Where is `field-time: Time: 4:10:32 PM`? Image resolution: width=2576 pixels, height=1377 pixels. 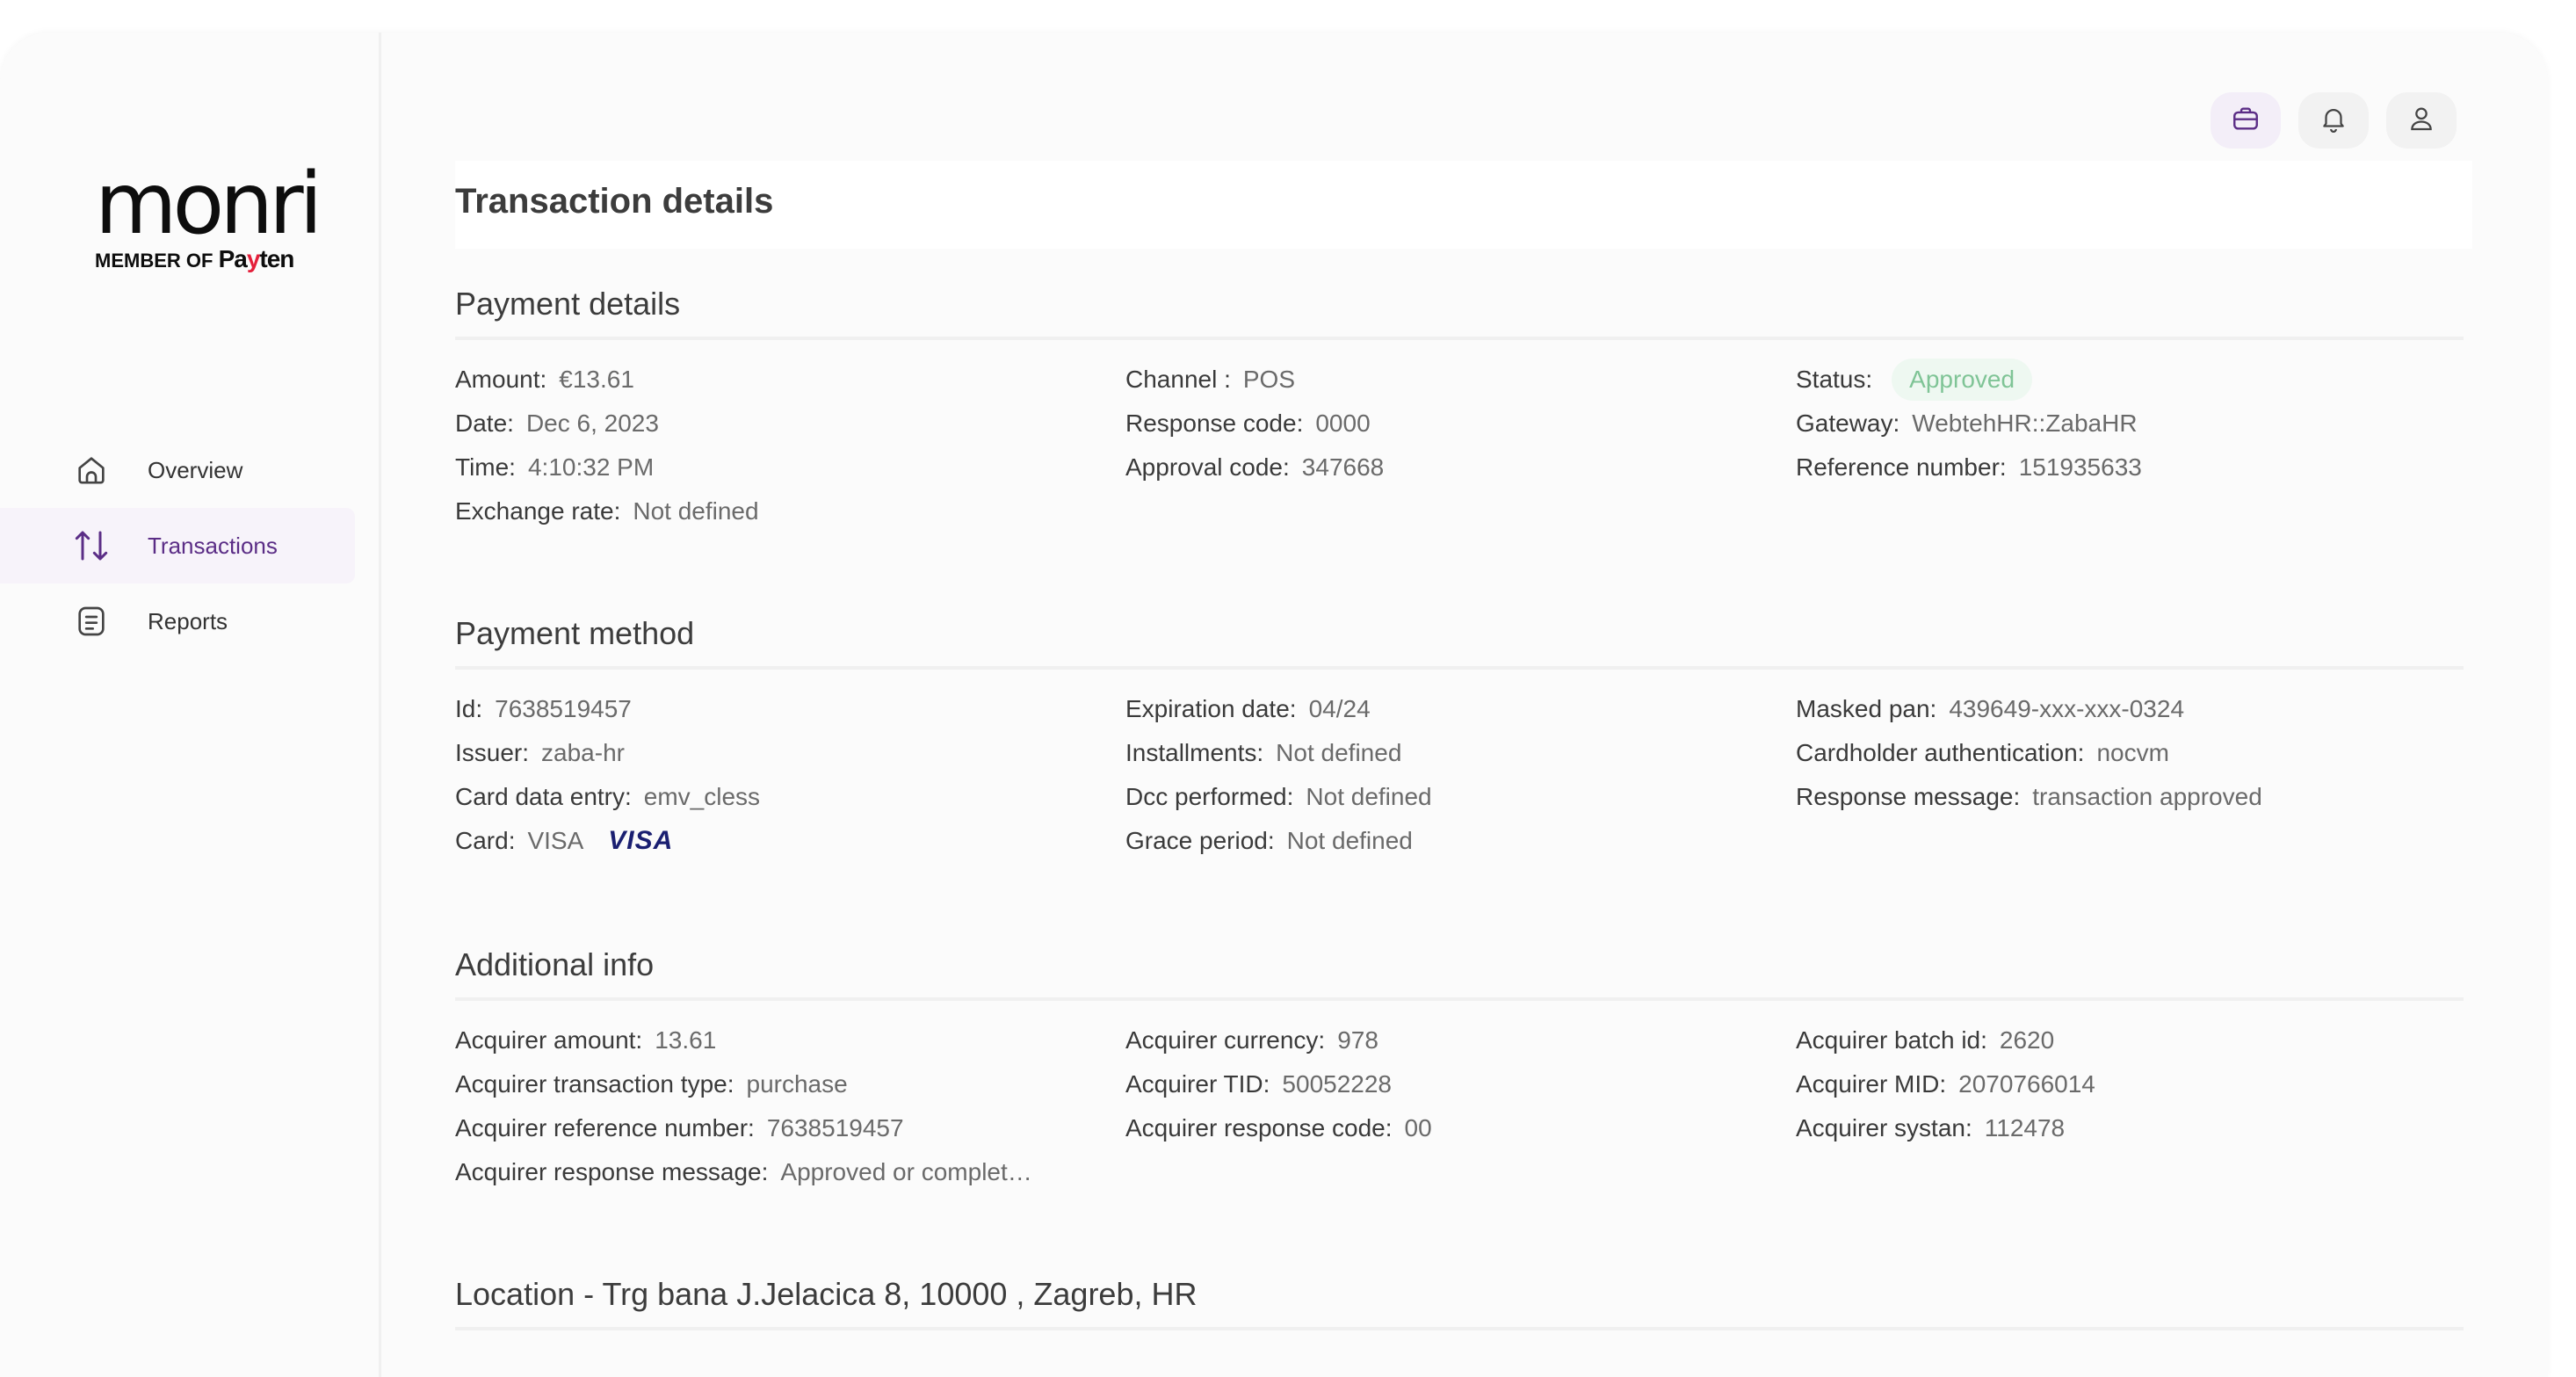 field-time: Time: 4:10:32 PM is located at coordinates (607, 468).